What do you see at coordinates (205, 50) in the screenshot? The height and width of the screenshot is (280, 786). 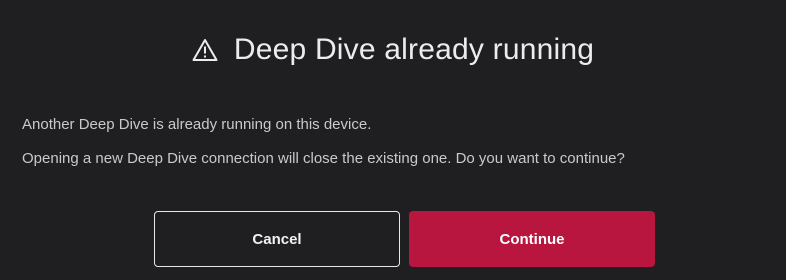 I see `warning-triangle-icon` at bounding box center [205, 50].